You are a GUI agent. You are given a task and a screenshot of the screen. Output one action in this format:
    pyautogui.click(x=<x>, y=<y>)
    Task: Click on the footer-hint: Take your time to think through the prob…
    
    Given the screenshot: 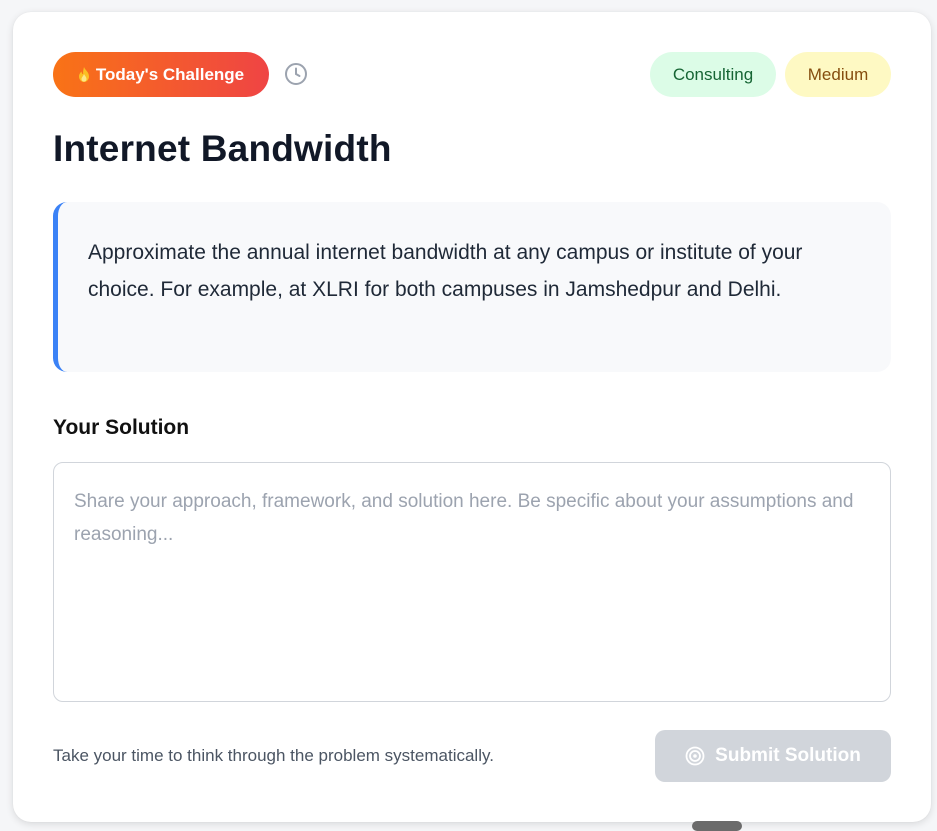 What is the action you would take?
    pyautogui.click(x=273, y=755)
    